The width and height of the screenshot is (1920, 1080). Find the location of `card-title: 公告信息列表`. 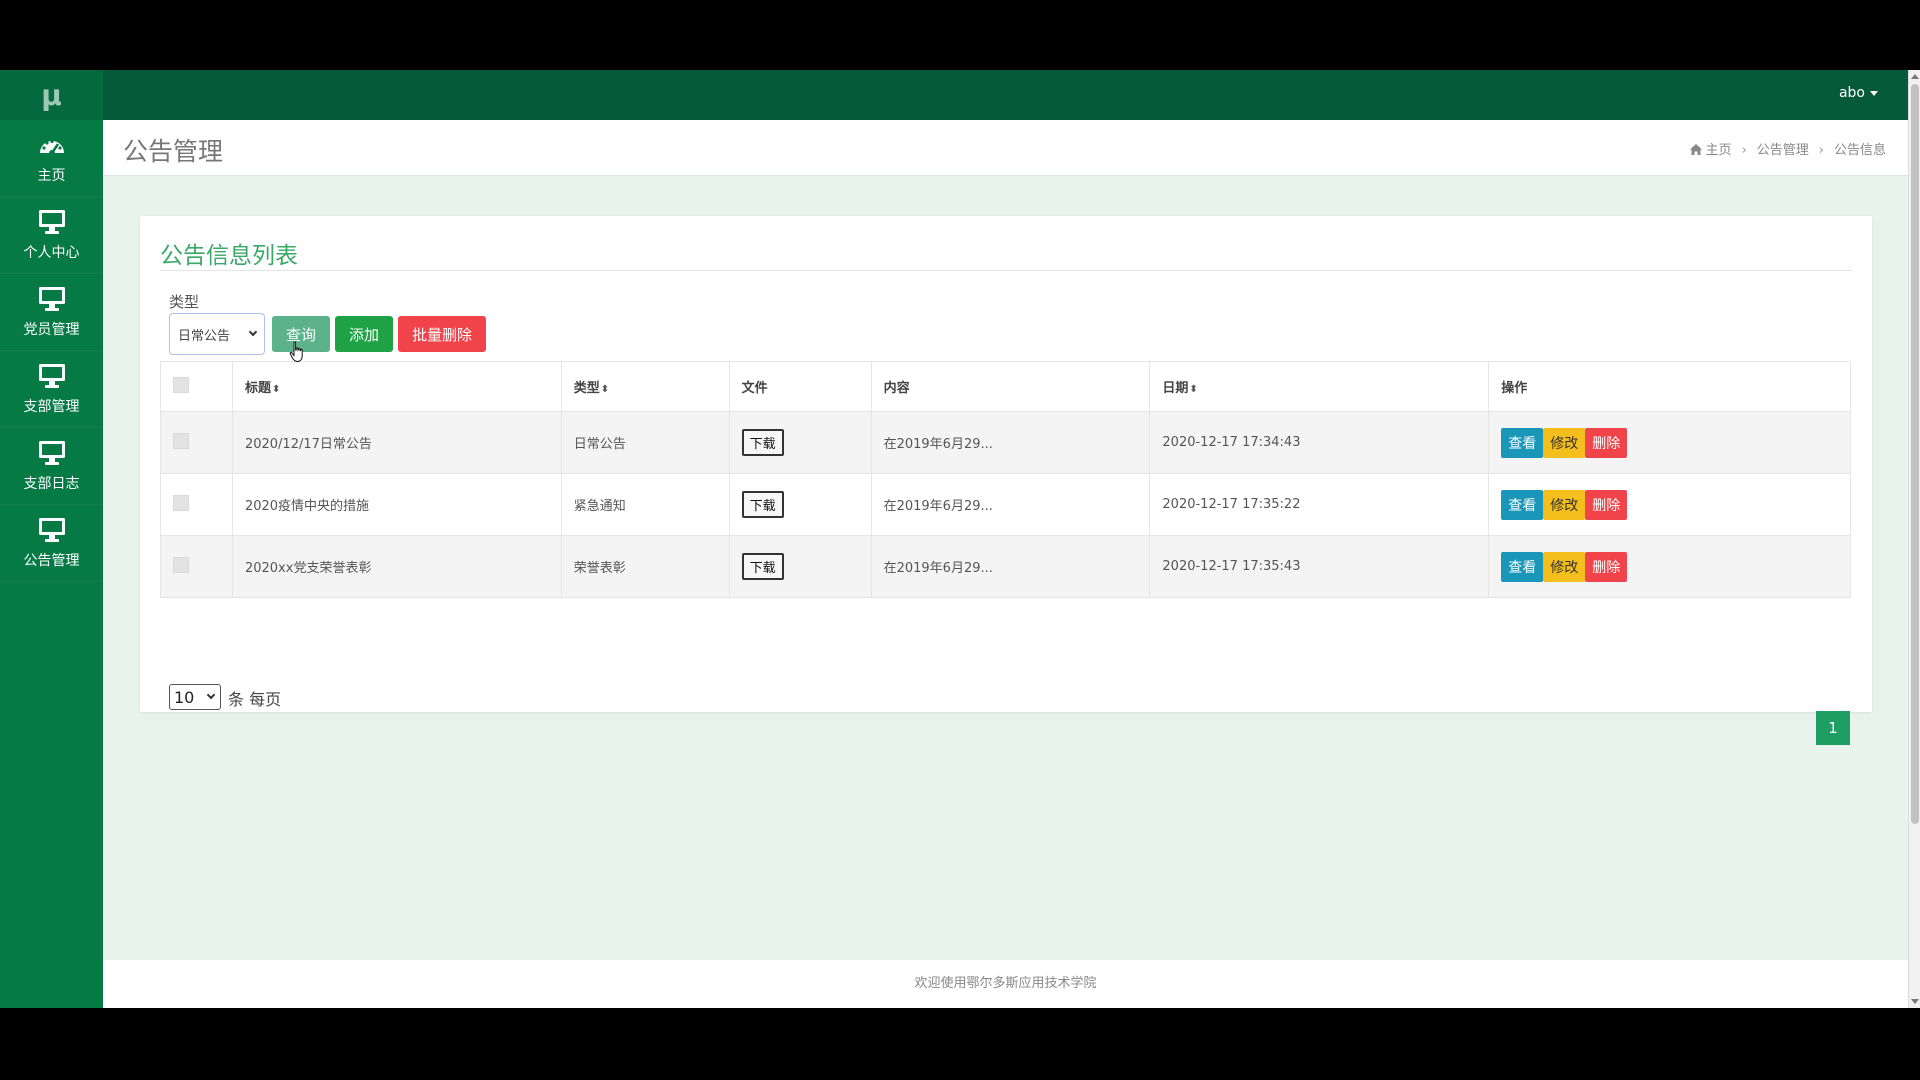

card-title: 公告信息列表 is located at coordinates (229, 256).